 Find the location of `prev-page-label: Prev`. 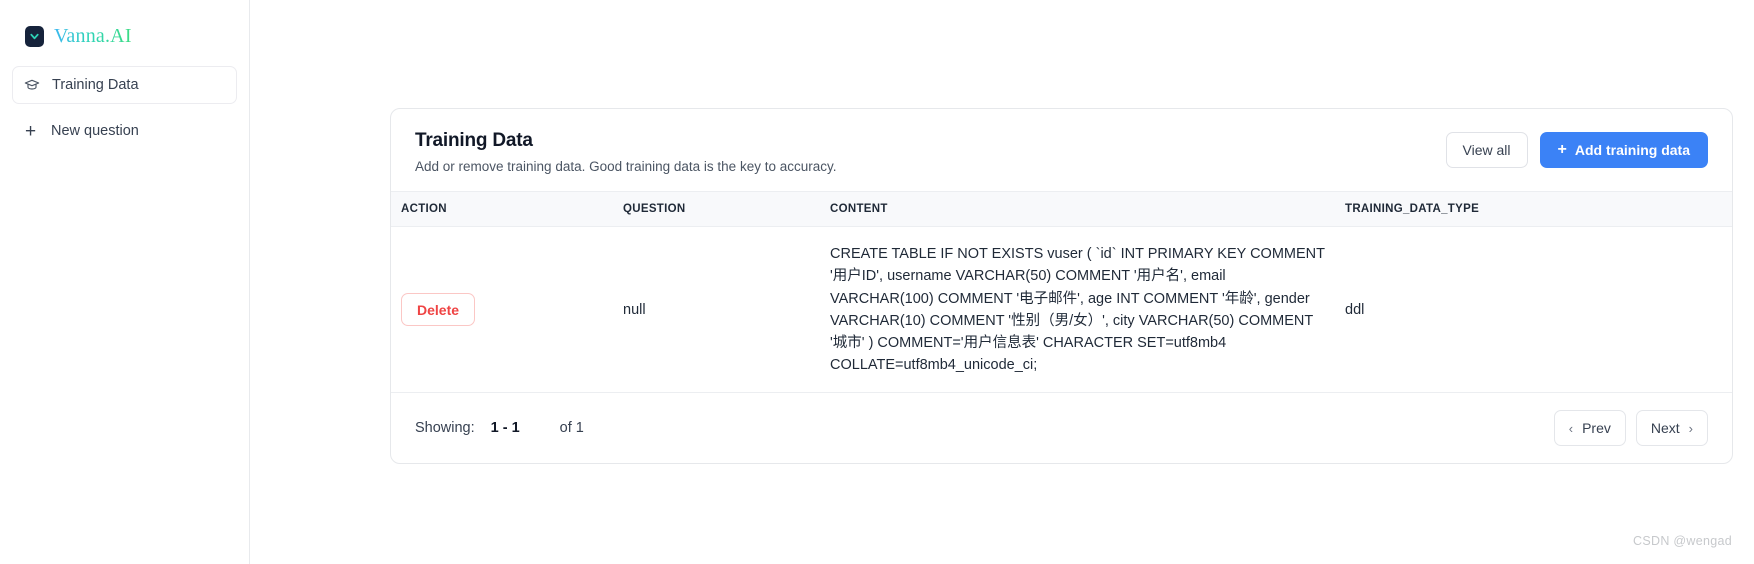

prev-page-label: Prev is located at coordinates (1596, 428).